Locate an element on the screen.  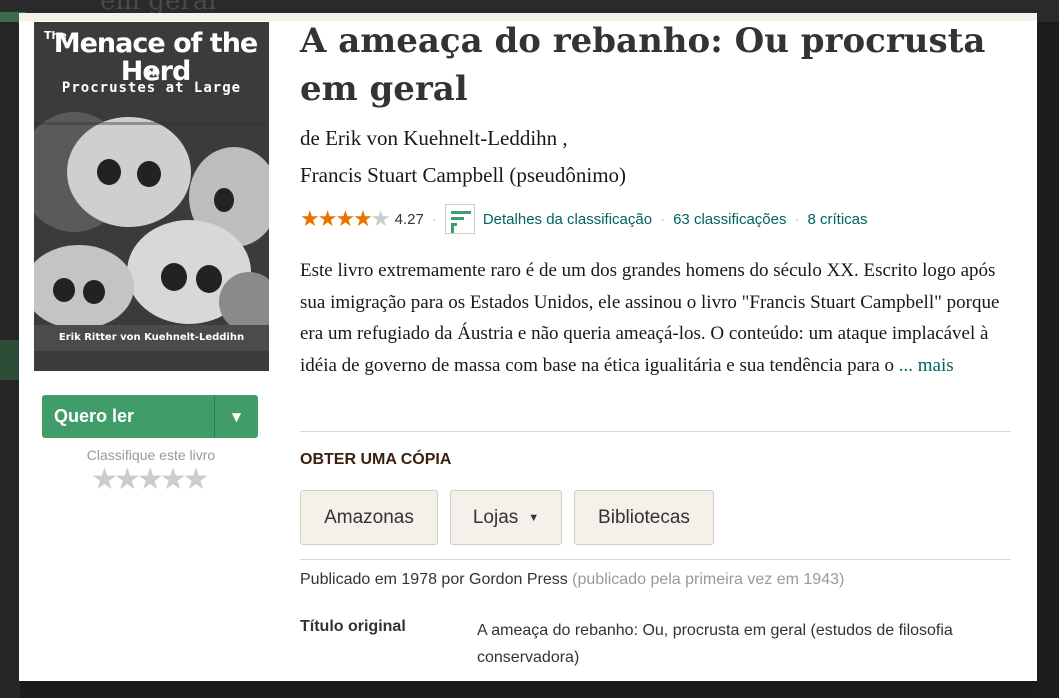
isbn-row-cut-off is located at coordinates (600, 677).